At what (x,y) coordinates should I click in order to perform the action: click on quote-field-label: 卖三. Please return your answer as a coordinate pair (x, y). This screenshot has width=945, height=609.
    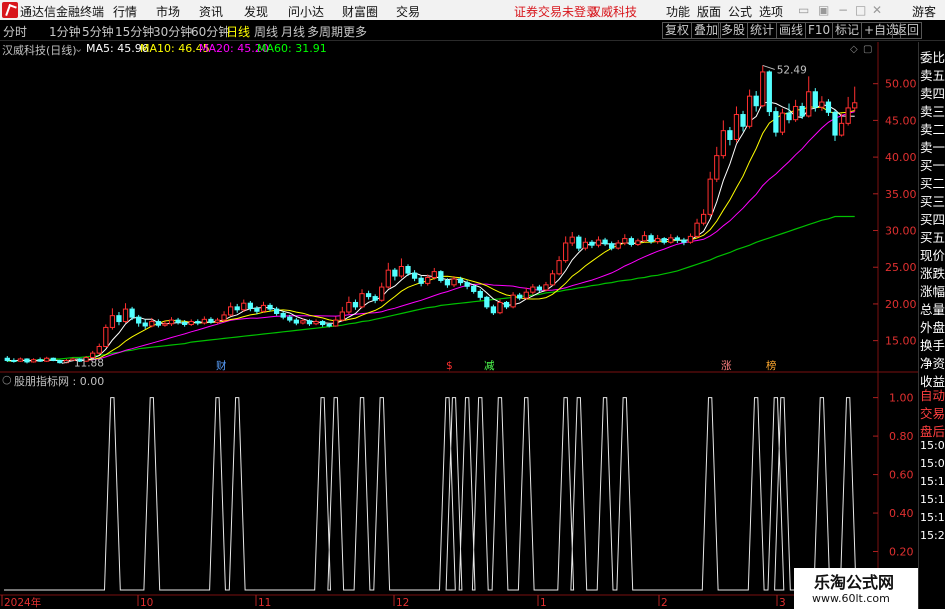
    Looking at the image, I should click on (932, 110).